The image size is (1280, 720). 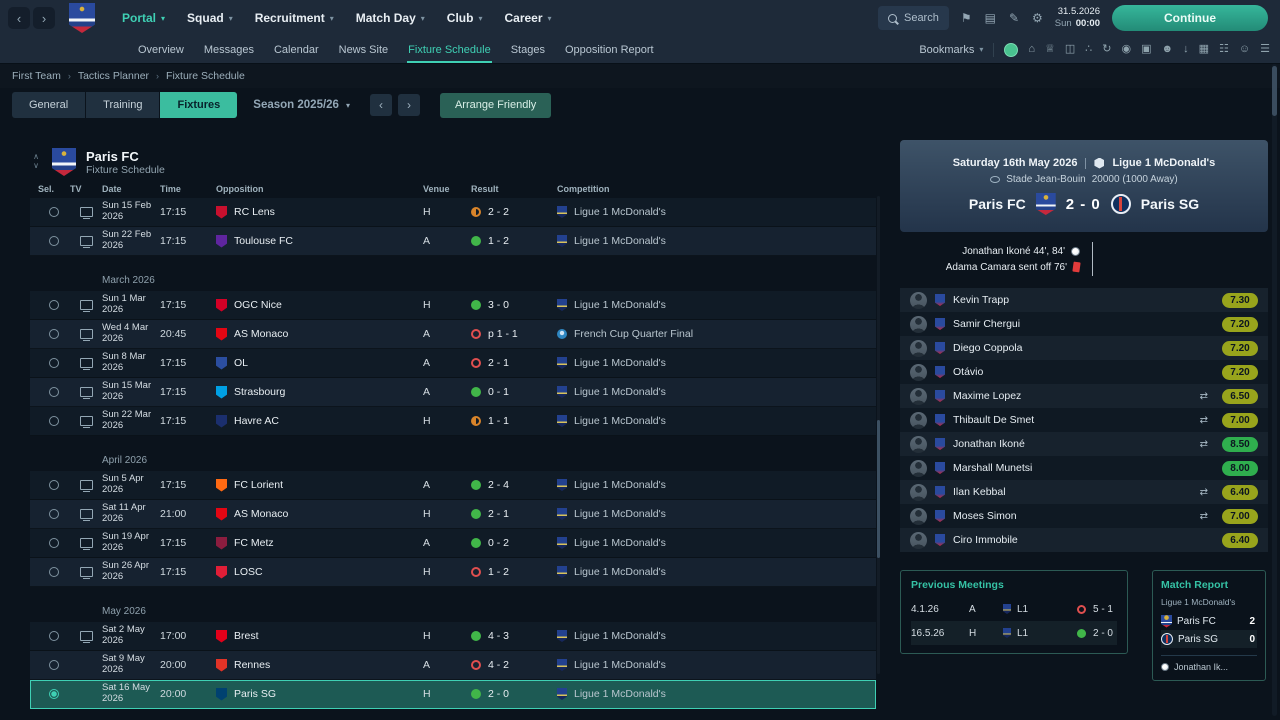 What do you see at coordinates (1088, 49) in the screenshot?
I see `tactics-icon: ∴` at bounding box center [1088, 49].